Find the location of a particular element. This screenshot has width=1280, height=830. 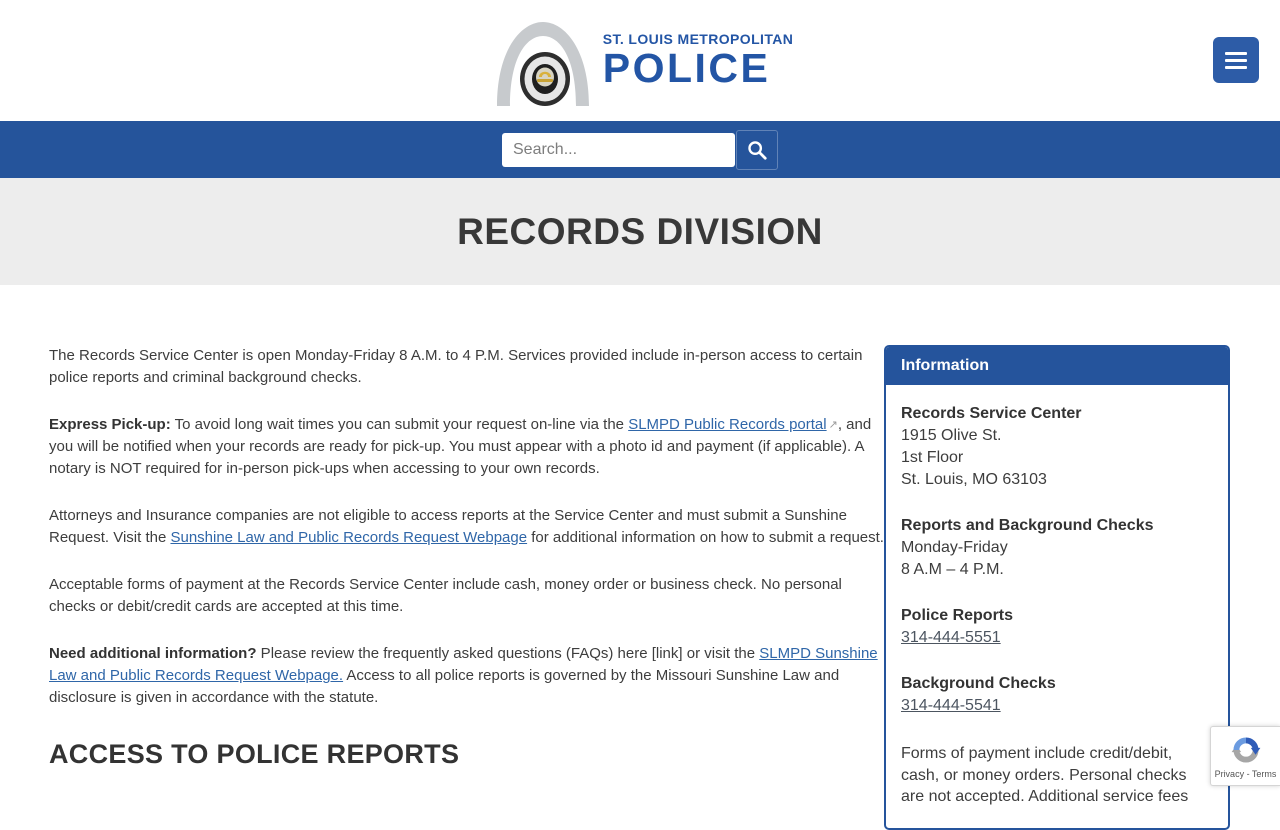

search-bar is located at coordinates (640, 149).